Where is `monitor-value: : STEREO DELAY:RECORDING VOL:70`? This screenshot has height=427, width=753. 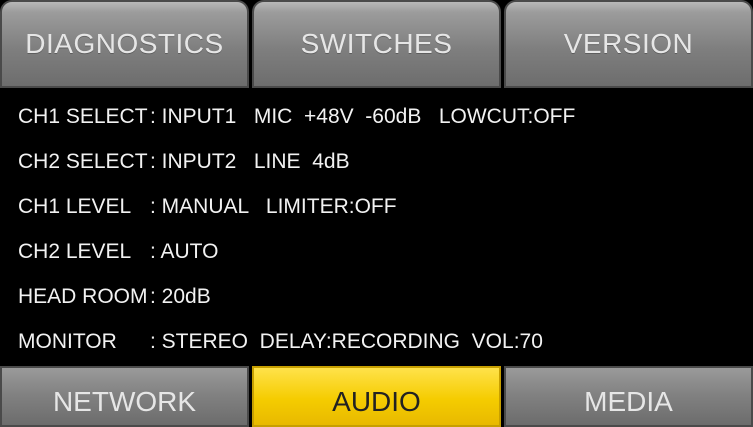
monitor-value: : STEREO DELAY:RECORDING VOL:70 is located at coordinates (346, 341).